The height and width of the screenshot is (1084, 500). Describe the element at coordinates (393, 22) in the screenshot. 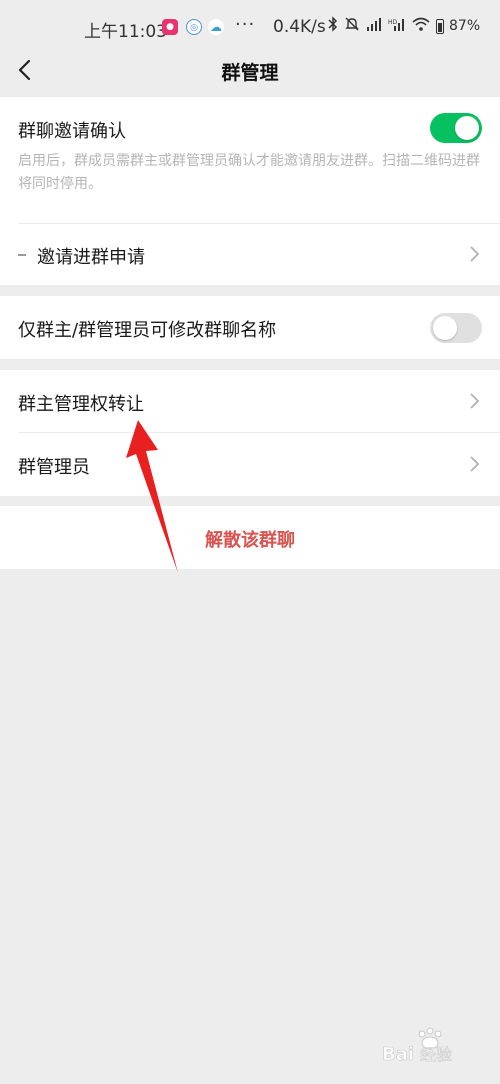

I see `svg-text: HD` at that location.